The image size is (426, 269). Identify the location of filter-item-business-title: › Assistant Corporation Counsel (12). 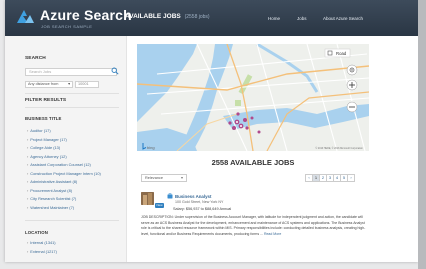
(59, 164).